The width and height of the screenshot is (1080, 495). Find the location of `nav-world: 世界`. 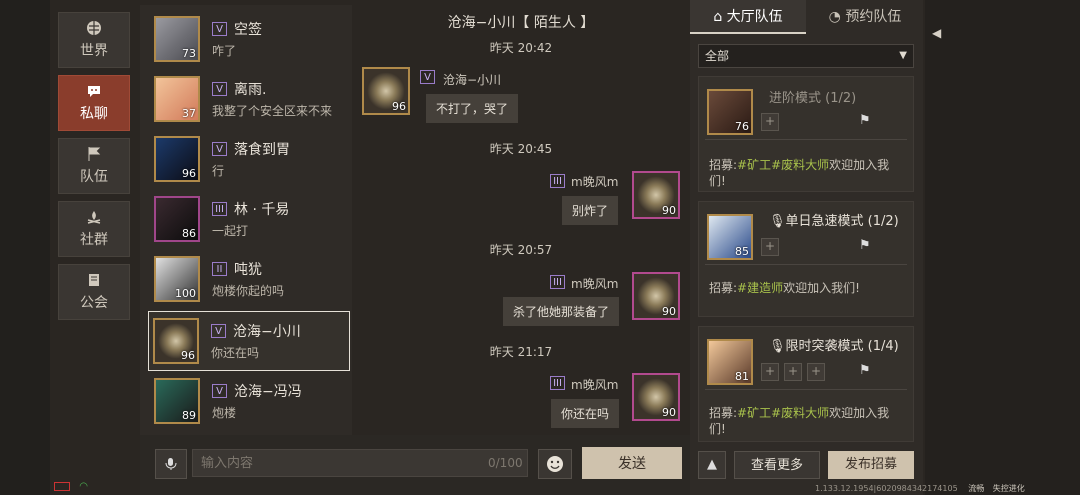

nav-world: 世界 is located at coordinates (94, 40).